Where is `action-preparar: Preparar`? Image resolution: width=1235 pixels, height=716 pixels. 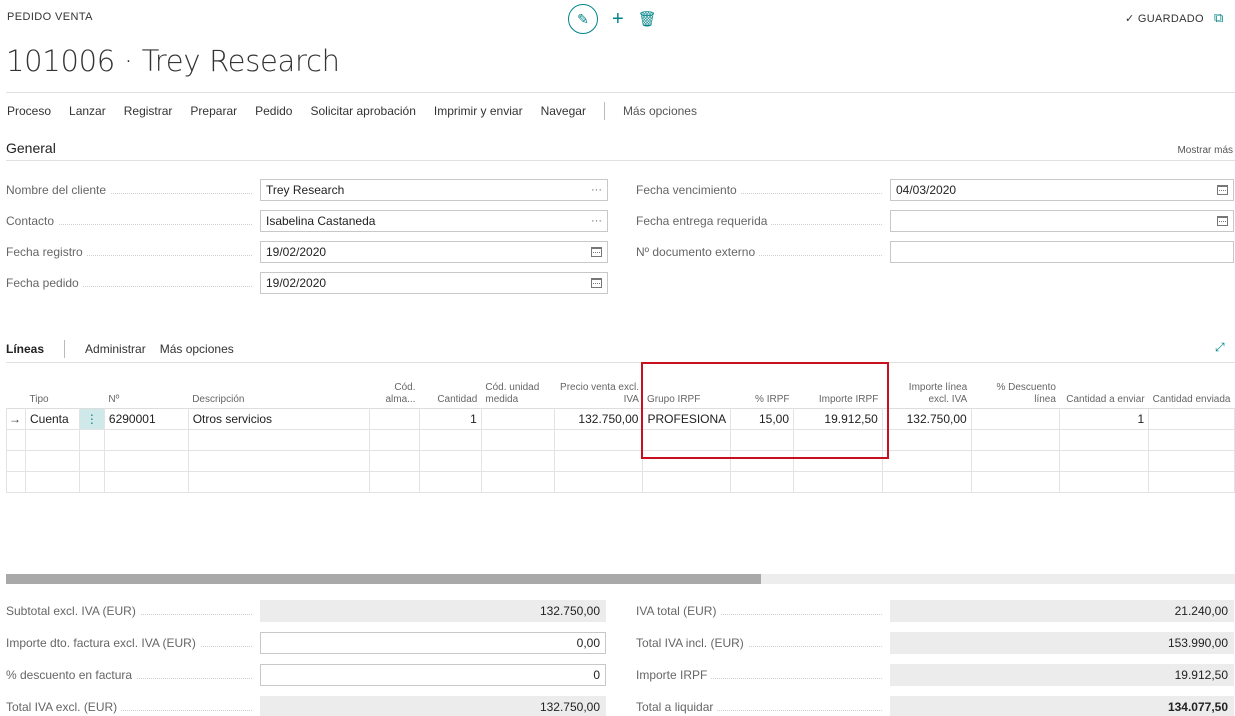
action-preparar: Preparar is located at coordinates (213, 111).